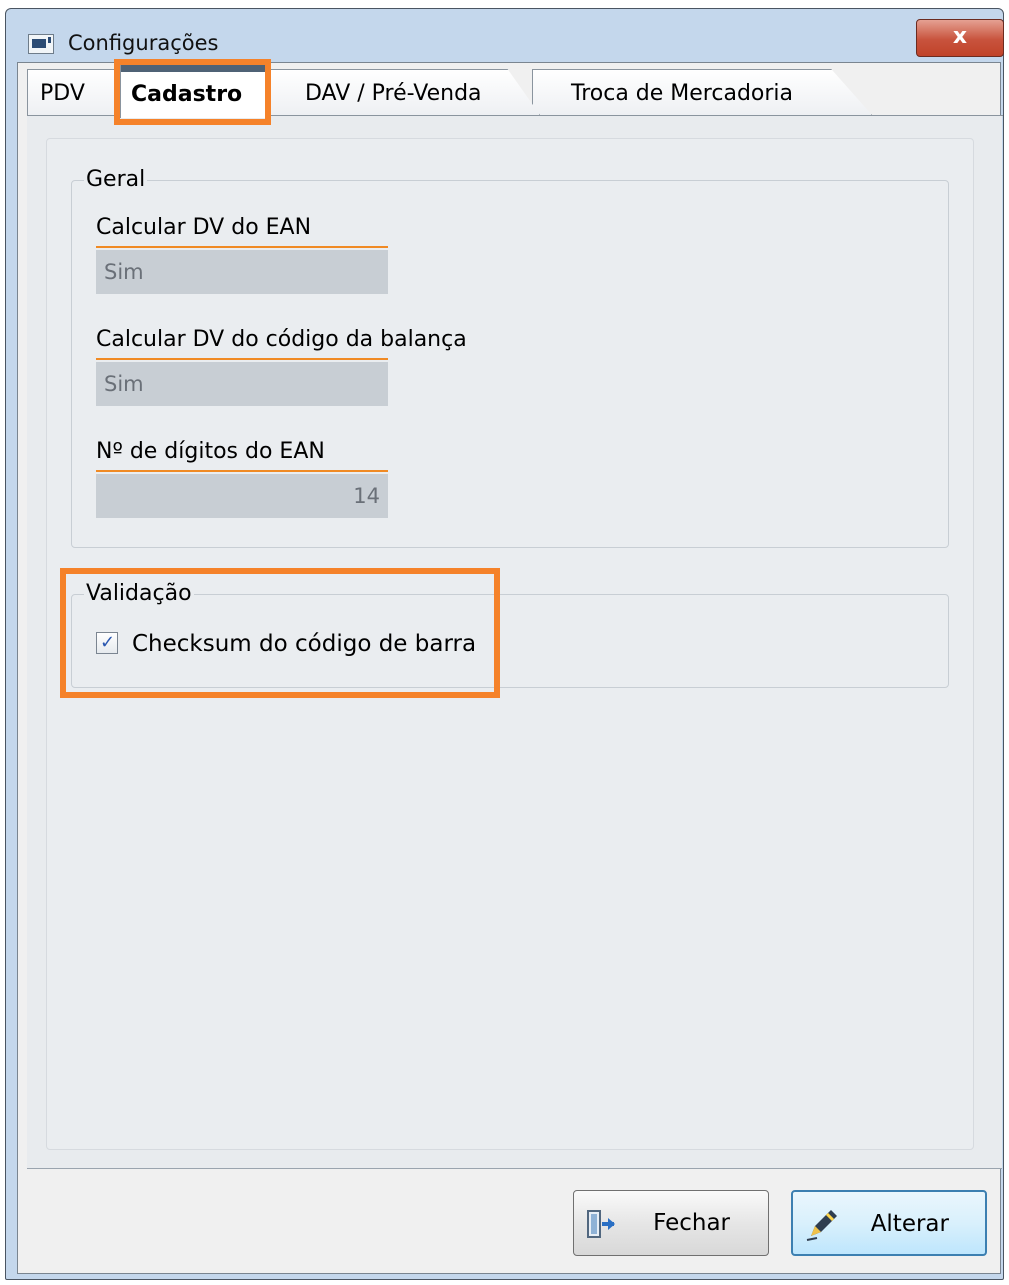  I want to click on digitos-ean-label: Nº de dígitos do EAN, so click(210, 451).